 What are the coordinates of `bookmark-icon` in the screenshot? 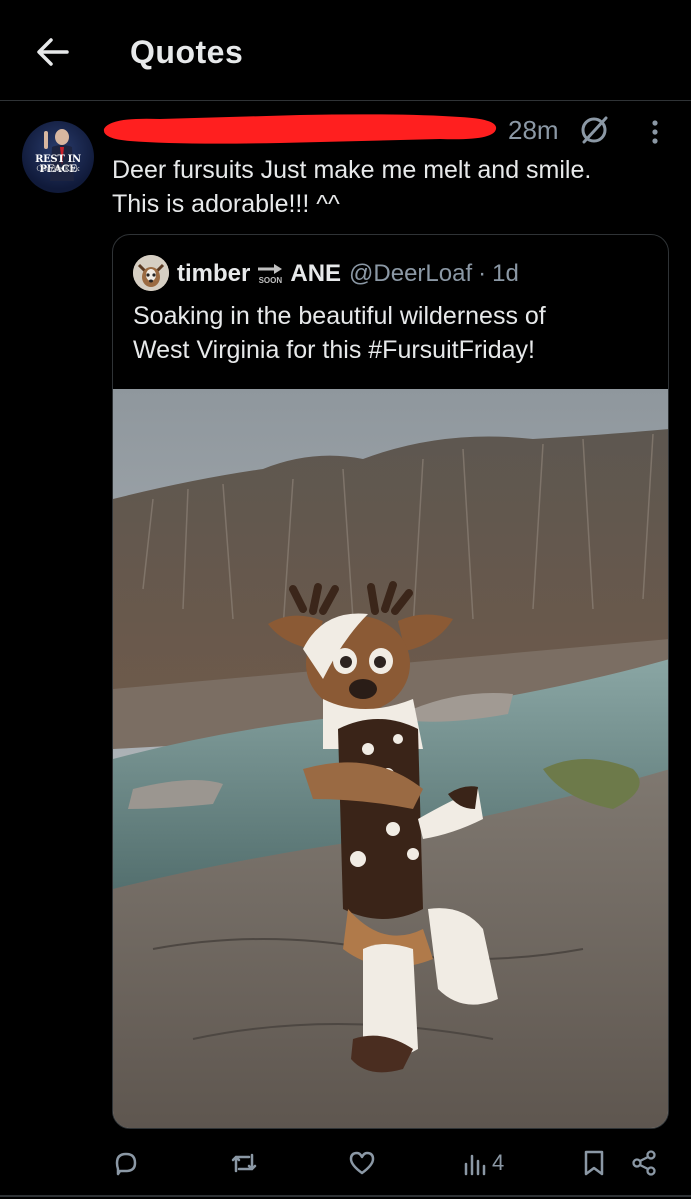 It's located at (594, 1163).